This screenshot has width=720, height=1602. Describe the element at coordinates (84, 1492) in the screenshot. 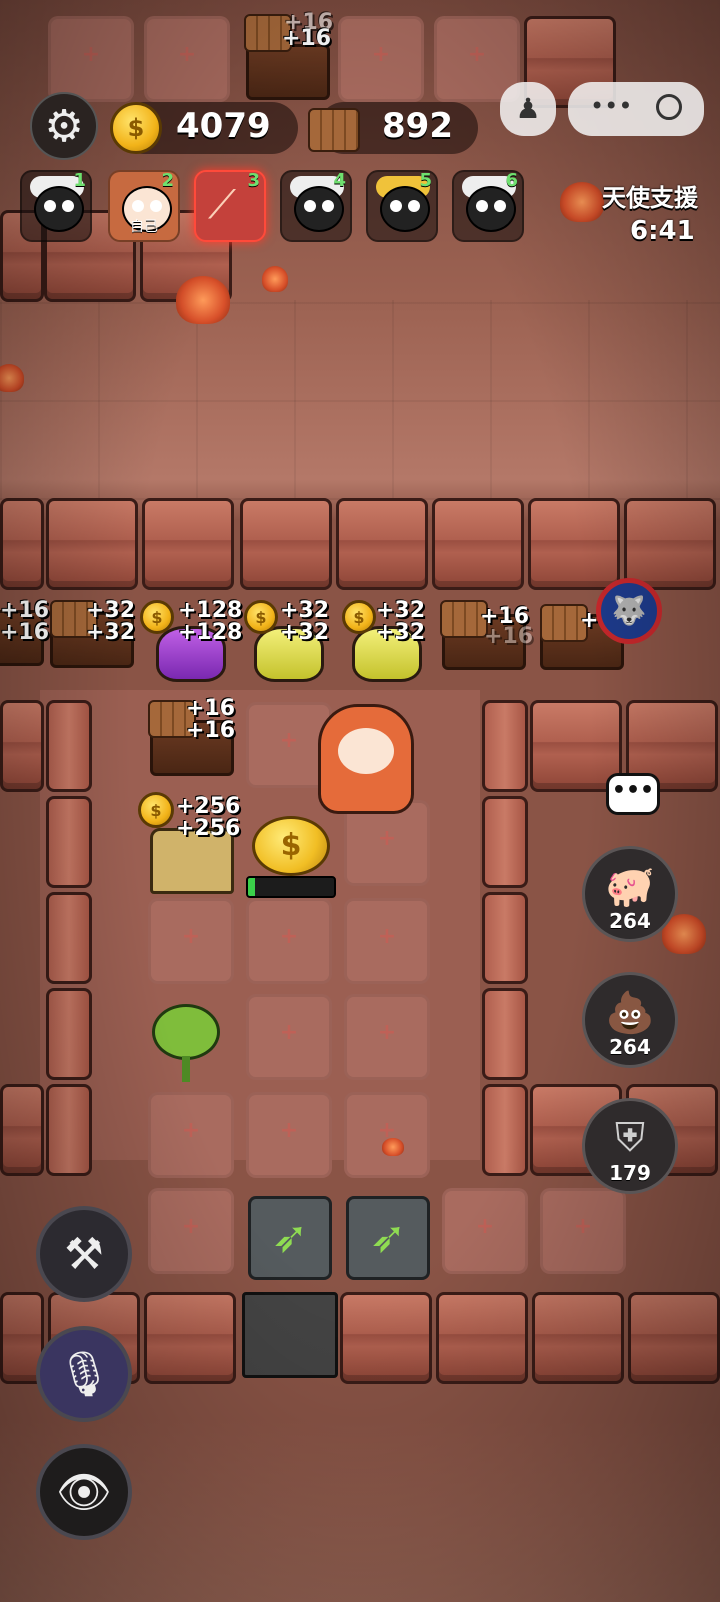

I see `view-toggle-button: 👁` at that location.